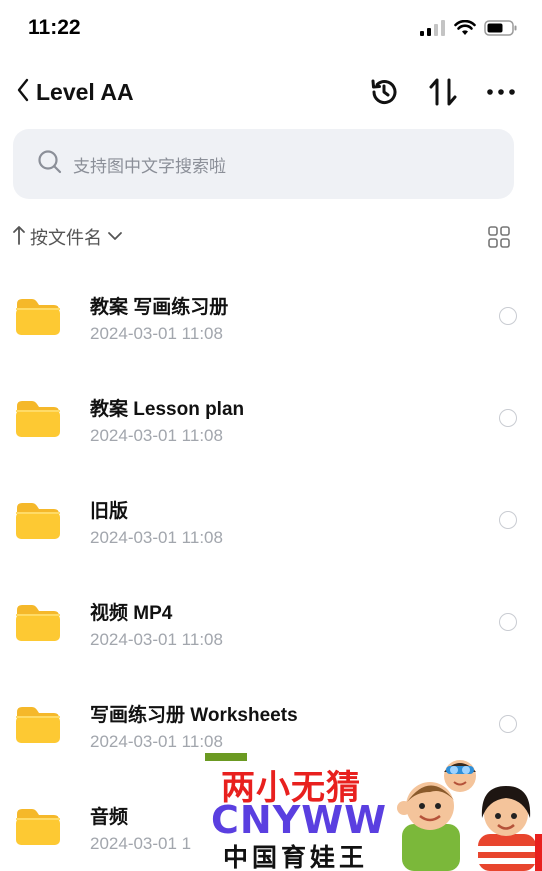 The height and width of the screenshot is (871, 542). I want to click on sort-label: 按文件名, so click(66, 238).